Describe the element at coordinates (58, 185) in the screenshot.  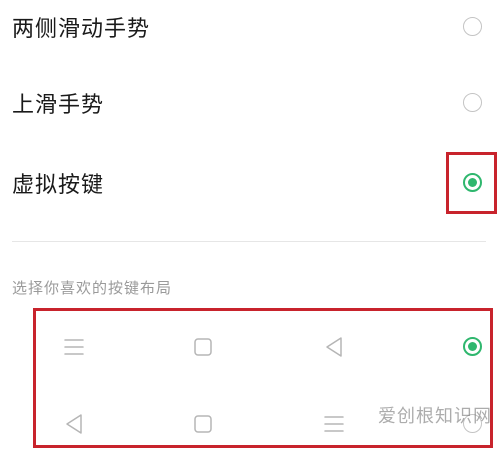
I see `option-label: 虚拟按键` at that location.